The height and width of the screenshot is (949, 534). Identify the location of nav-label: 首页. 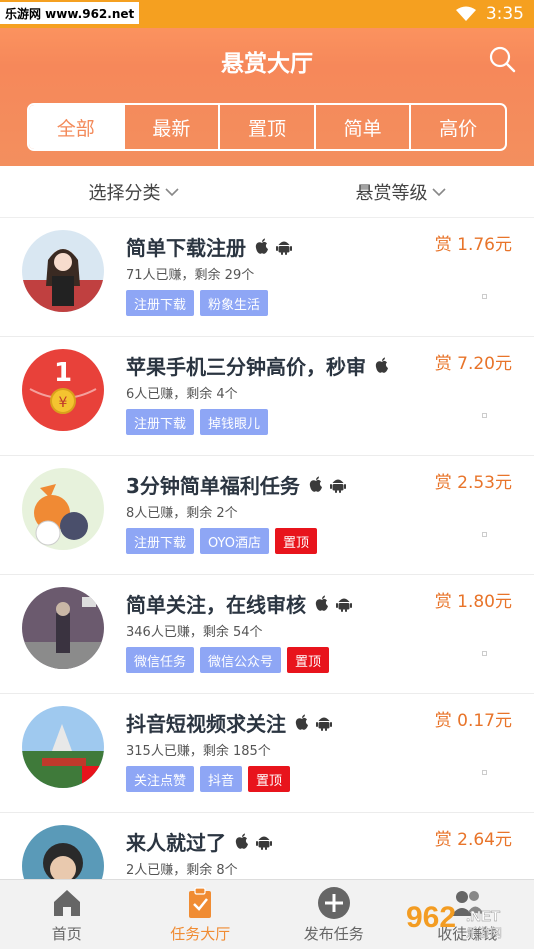
(66, 933).